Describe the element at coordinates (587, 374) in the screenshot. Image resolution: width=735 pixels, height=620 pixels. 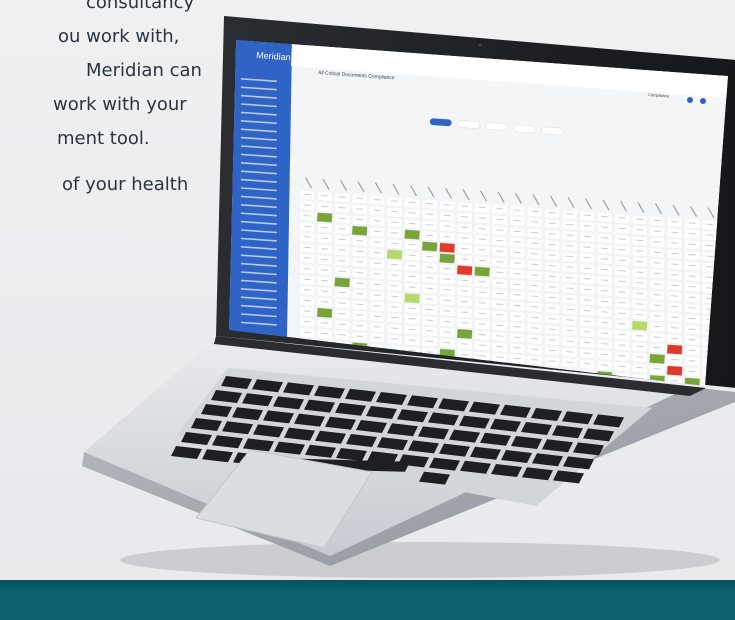
I see `cell-value` at that location.